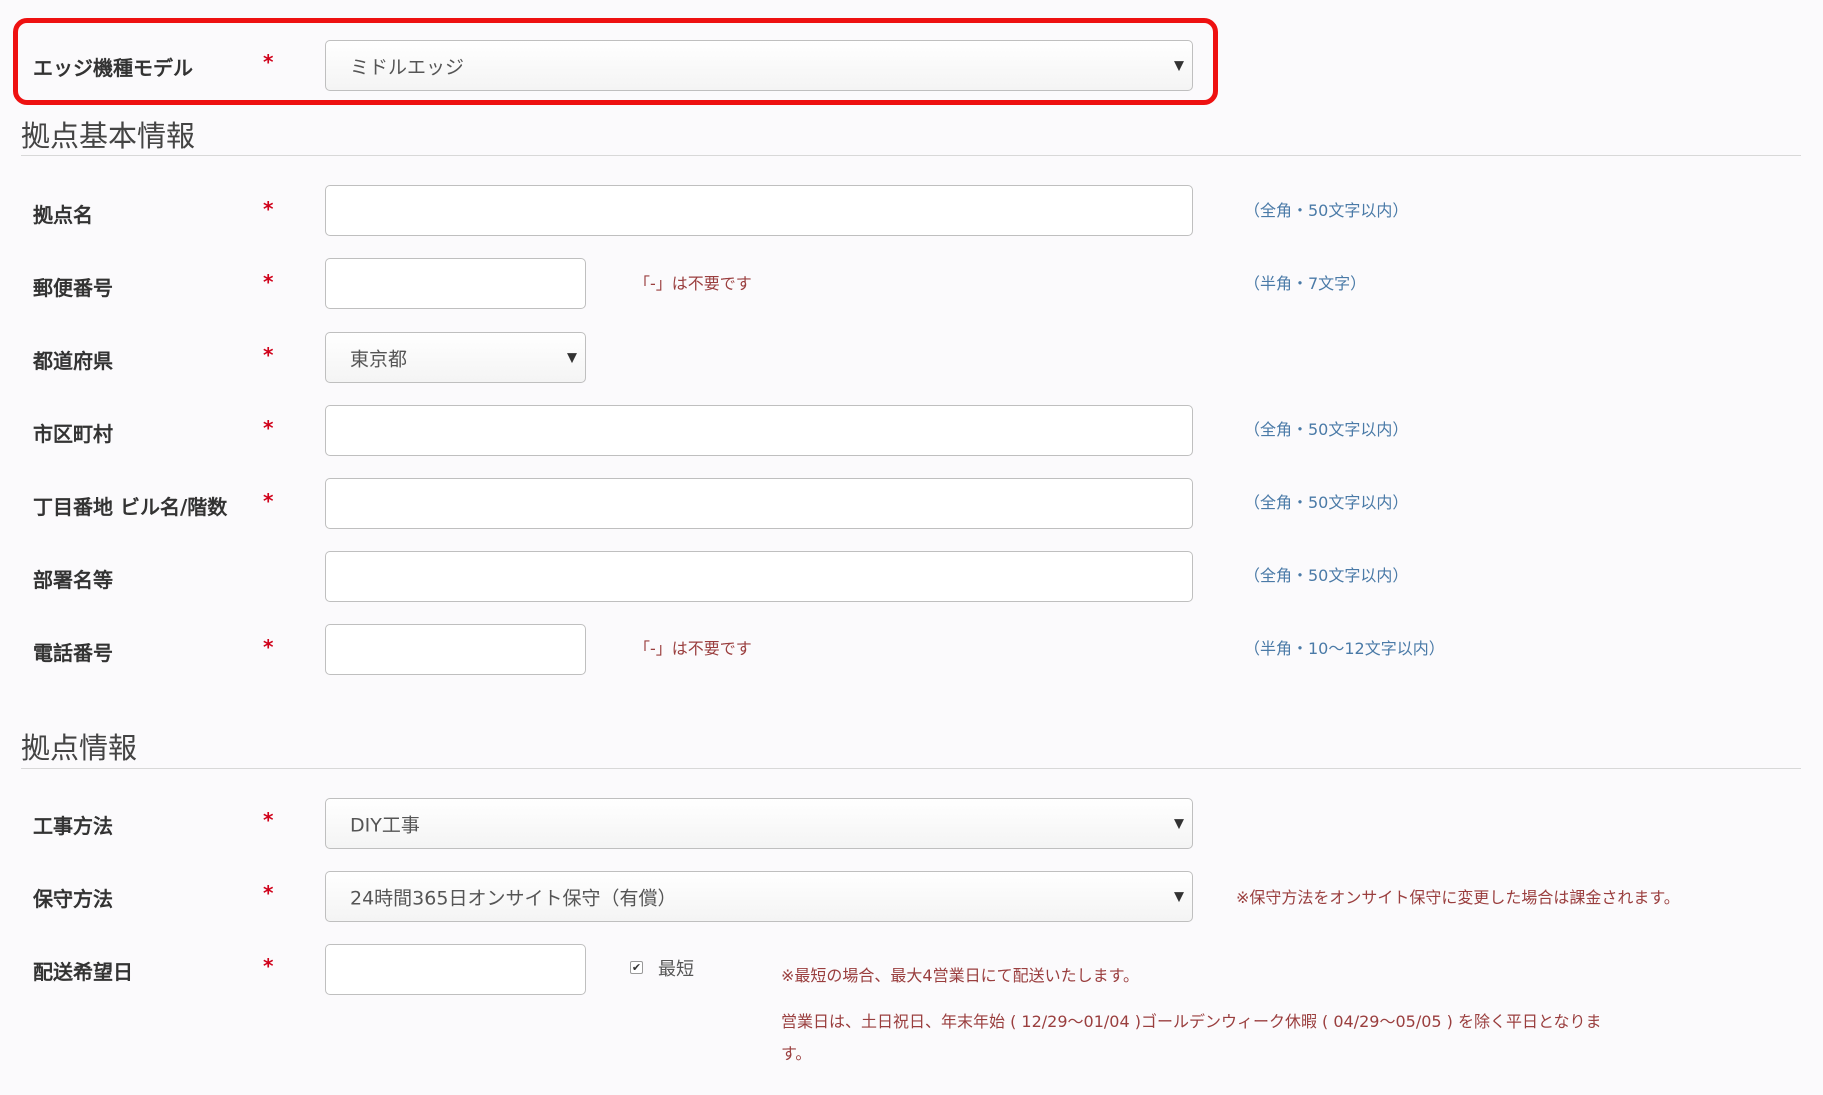 This screenshot has width=1823, height=1095. Describe the element at coordinates (79, 748) in the screenshot. I see `section-title-site-info: 拠点情報` at that location.